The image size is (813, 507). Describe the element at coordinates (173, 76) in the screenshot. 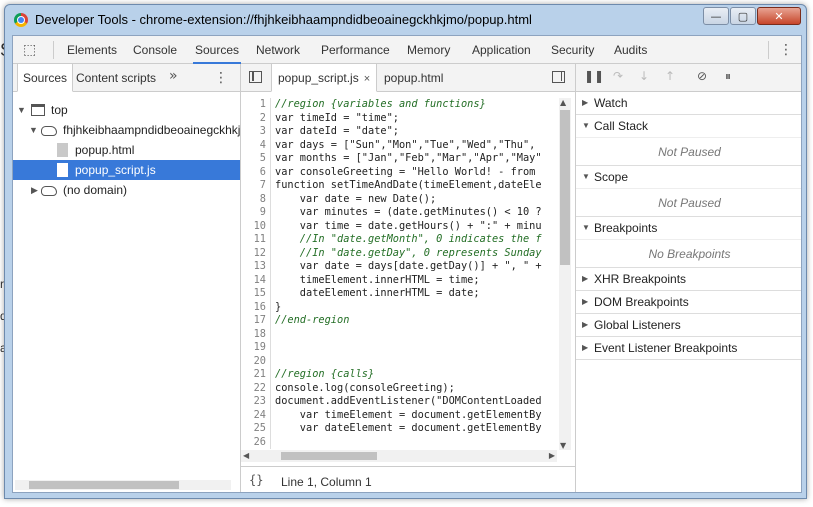

I see `more-tabs-icon: »` at that location.